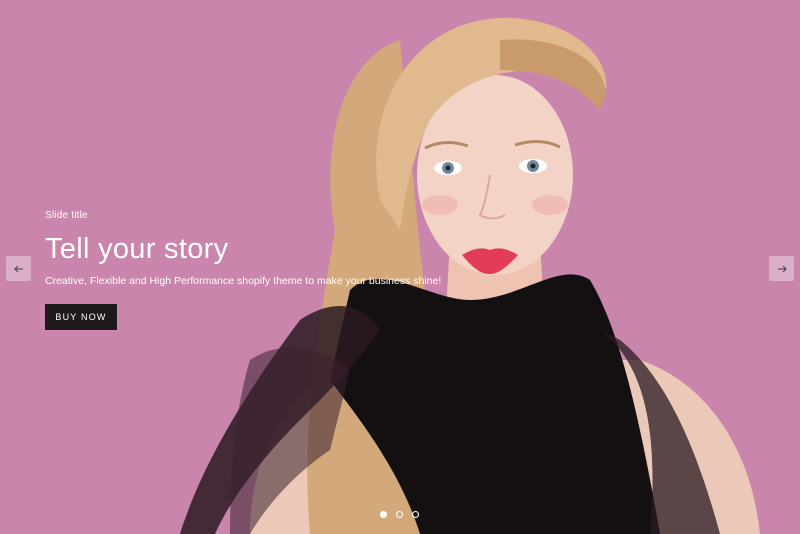 The height and width of the screenshot is (534, 800). Describe the element at coordinates (66, 215) in the screenshot. I see `slide-subtitle: Slide title` at that location.